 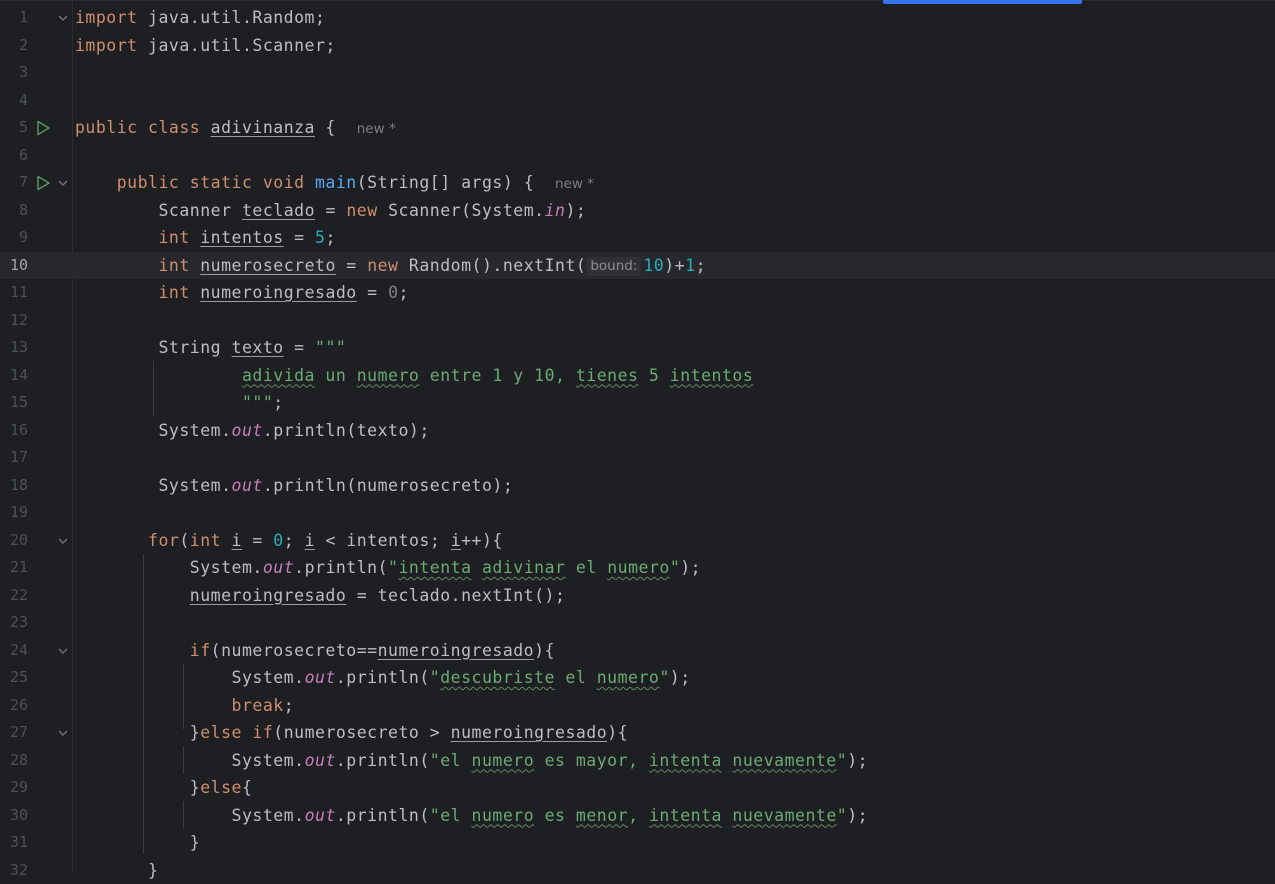 What do you see at coordinates (637, 596) in the screenshot?
I see `code-line: 22 numeroingresado = teclado.nextInt();` at bounding box center [637, 596].